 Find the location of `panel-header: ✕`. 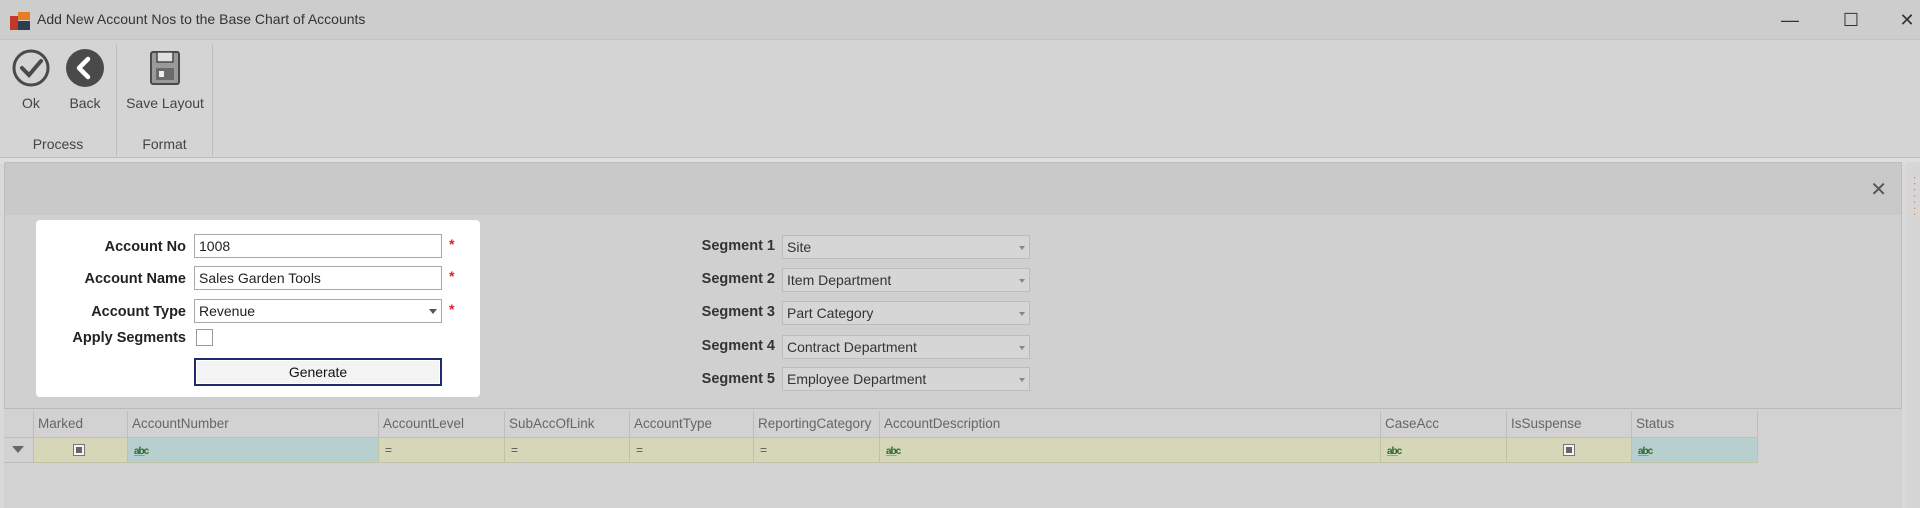

panel-header: ✕ is located at coordinates (953, 189).